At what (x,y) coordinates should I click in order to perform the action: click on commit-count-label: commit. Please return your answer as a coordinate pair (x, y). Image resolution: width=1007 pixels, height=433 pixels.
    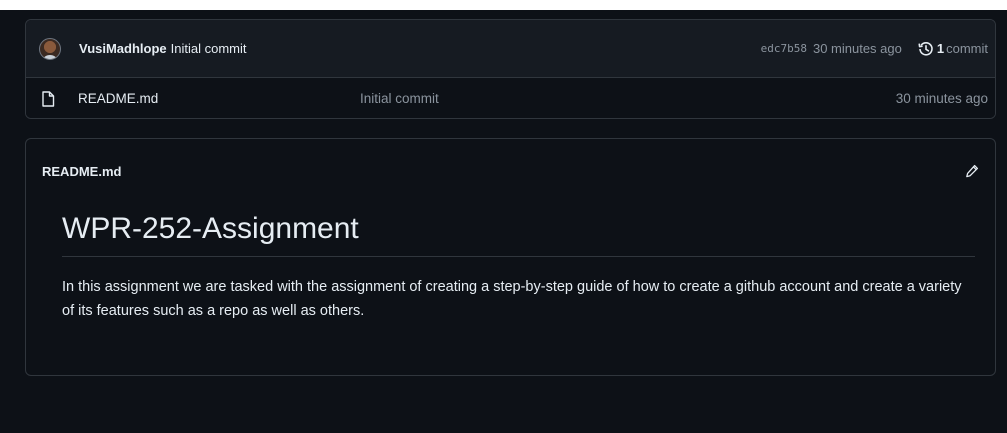
    Looking at the image, I should click on (967, 48).